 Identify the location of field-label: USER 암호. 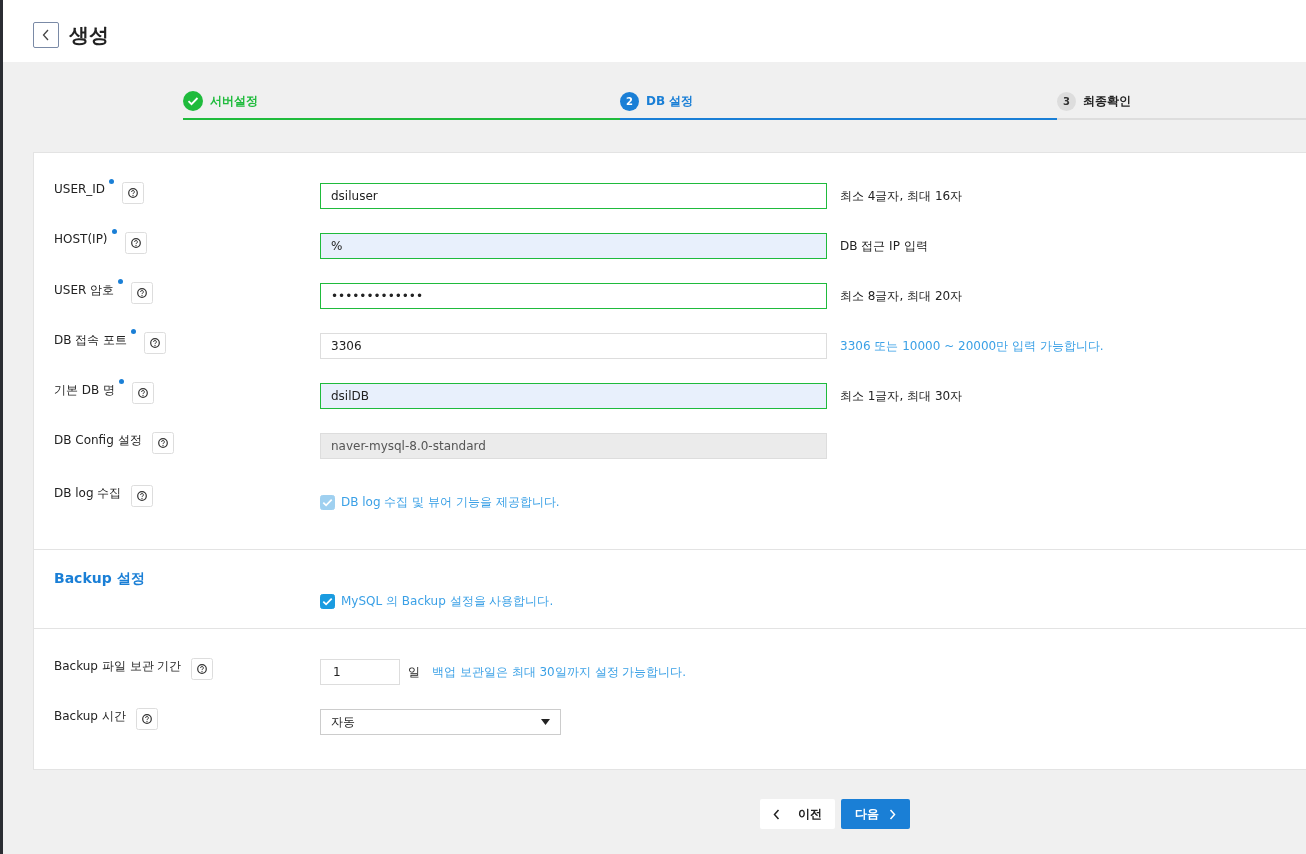
(84, 290).